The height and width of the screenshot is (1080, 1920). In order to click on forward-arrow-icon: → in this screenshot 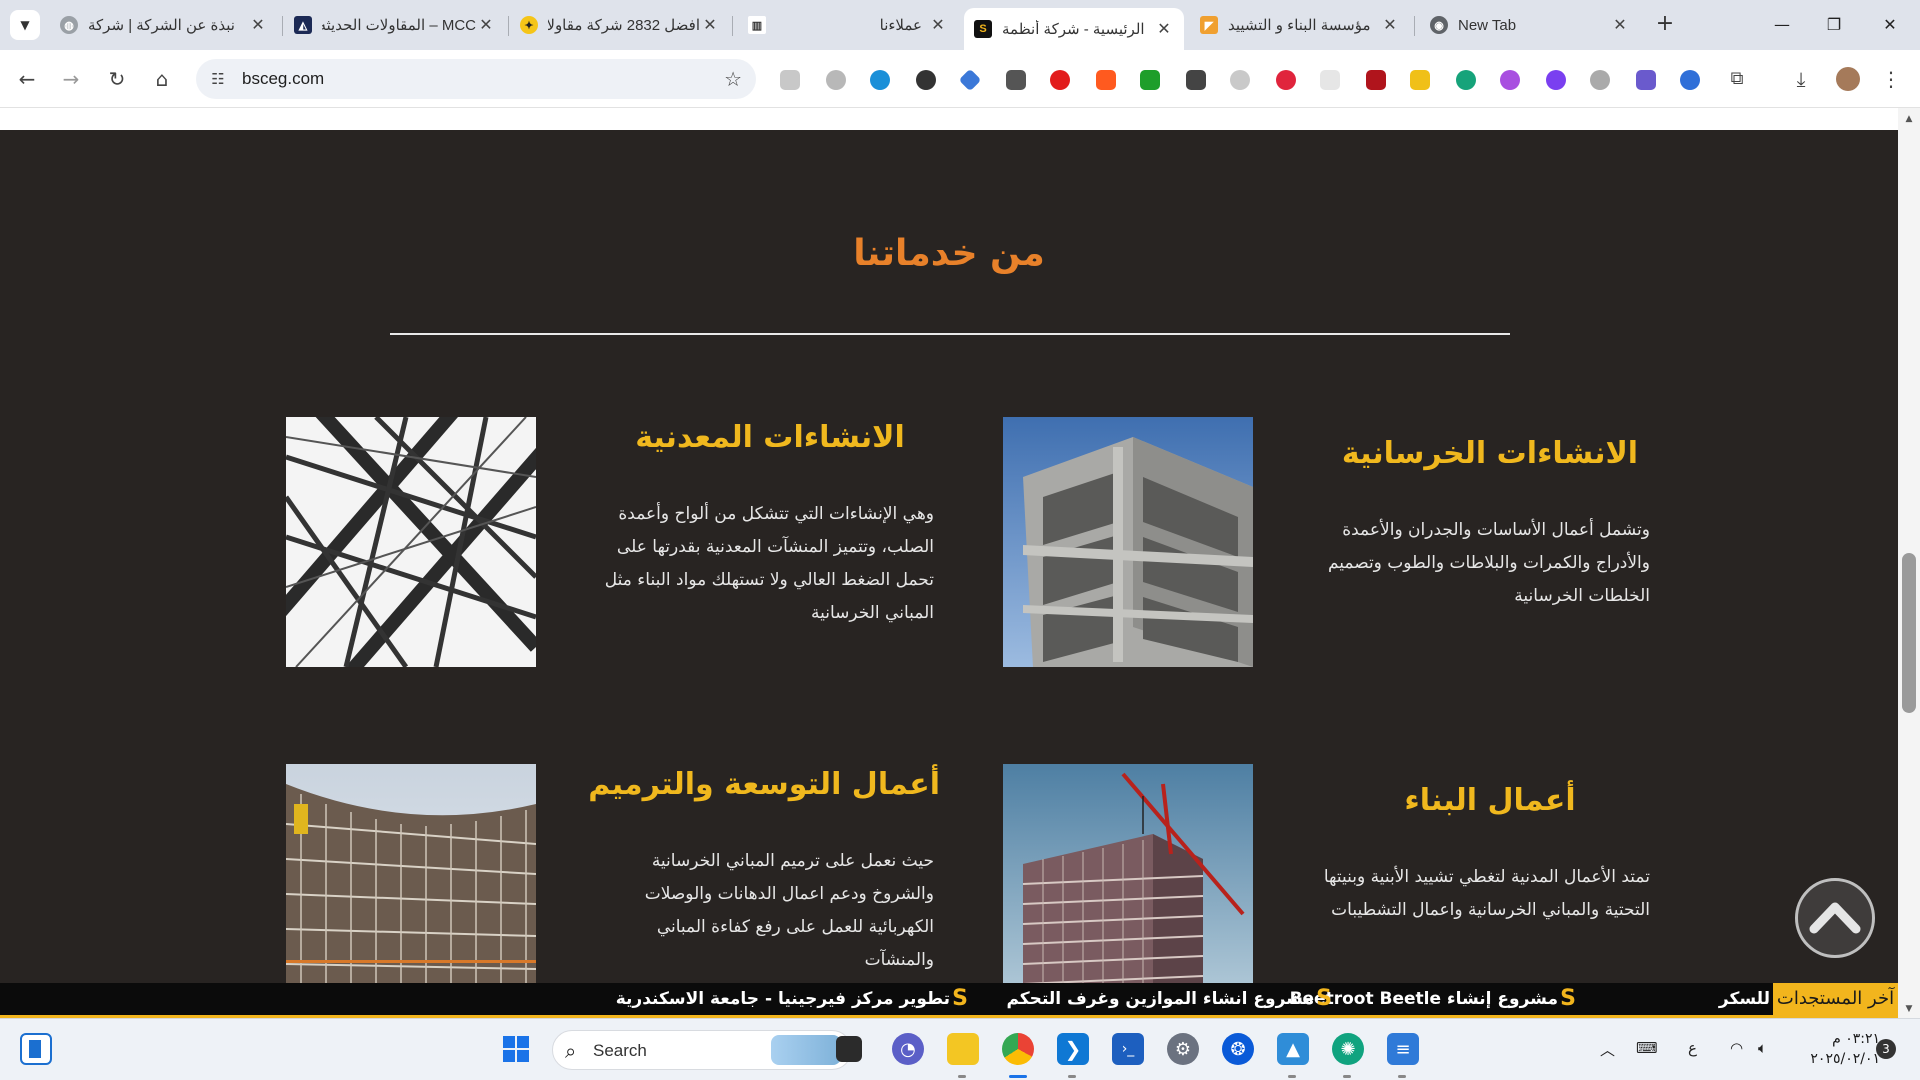, I will do `click(71, 79)`.